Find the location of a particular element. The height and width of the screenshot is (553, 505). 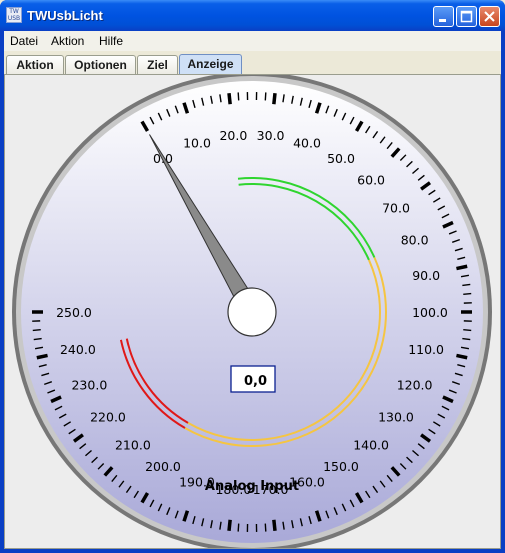

tick-label: 140.0 is located at coordinates (371, 444).